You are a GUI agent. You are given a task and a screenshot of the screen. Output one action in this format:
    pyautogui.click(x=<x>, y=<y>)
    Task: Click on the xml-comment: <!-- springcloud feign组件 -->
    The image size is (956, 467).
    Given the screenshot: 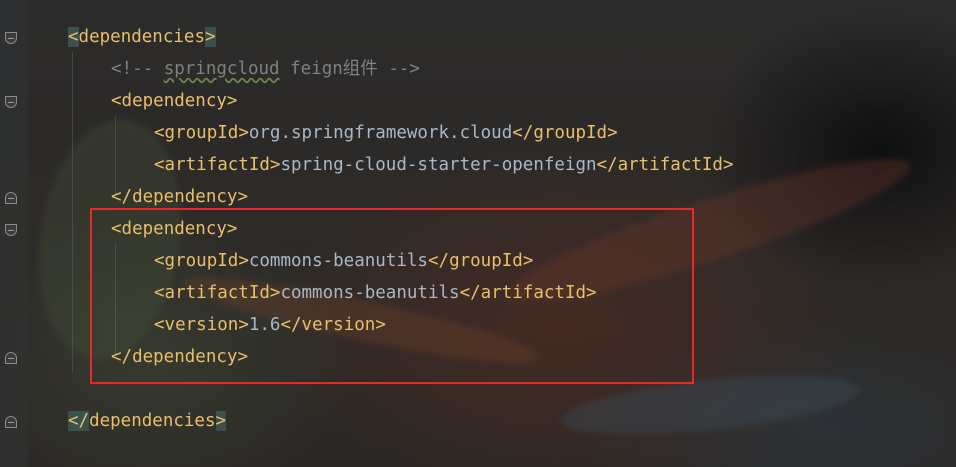 What is the action you would take?
    pyautogui.click(x=265, y=69)
    